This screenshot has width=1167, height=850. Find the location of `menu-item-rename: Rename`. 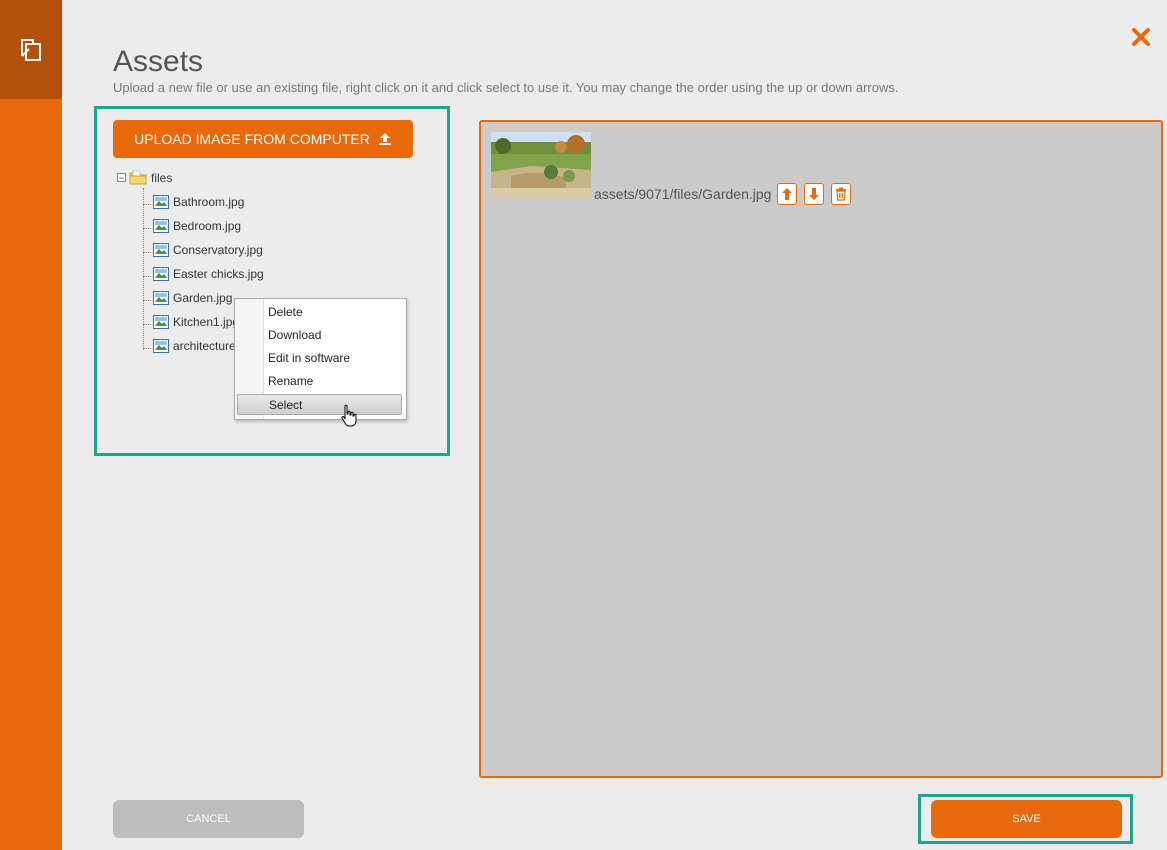

menu-item-rename: Rename is located at coordinates (319, 381).